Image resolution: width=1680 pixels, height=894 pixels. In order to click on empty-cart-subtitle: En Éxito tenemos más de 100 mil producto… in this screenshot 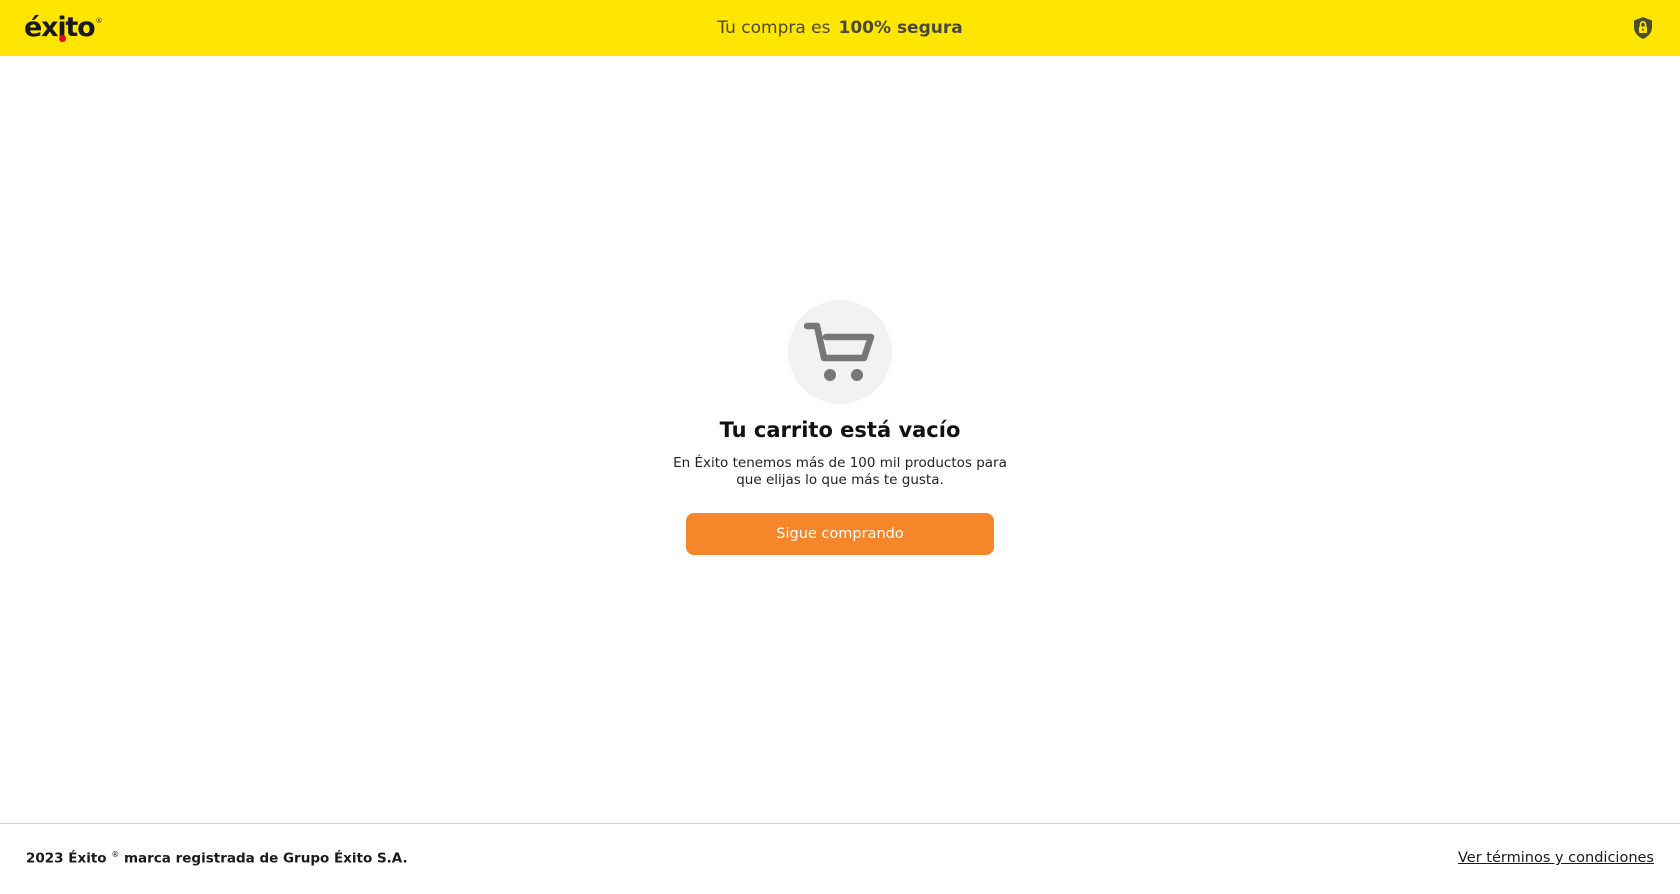, I will do `click(840, 472)`.